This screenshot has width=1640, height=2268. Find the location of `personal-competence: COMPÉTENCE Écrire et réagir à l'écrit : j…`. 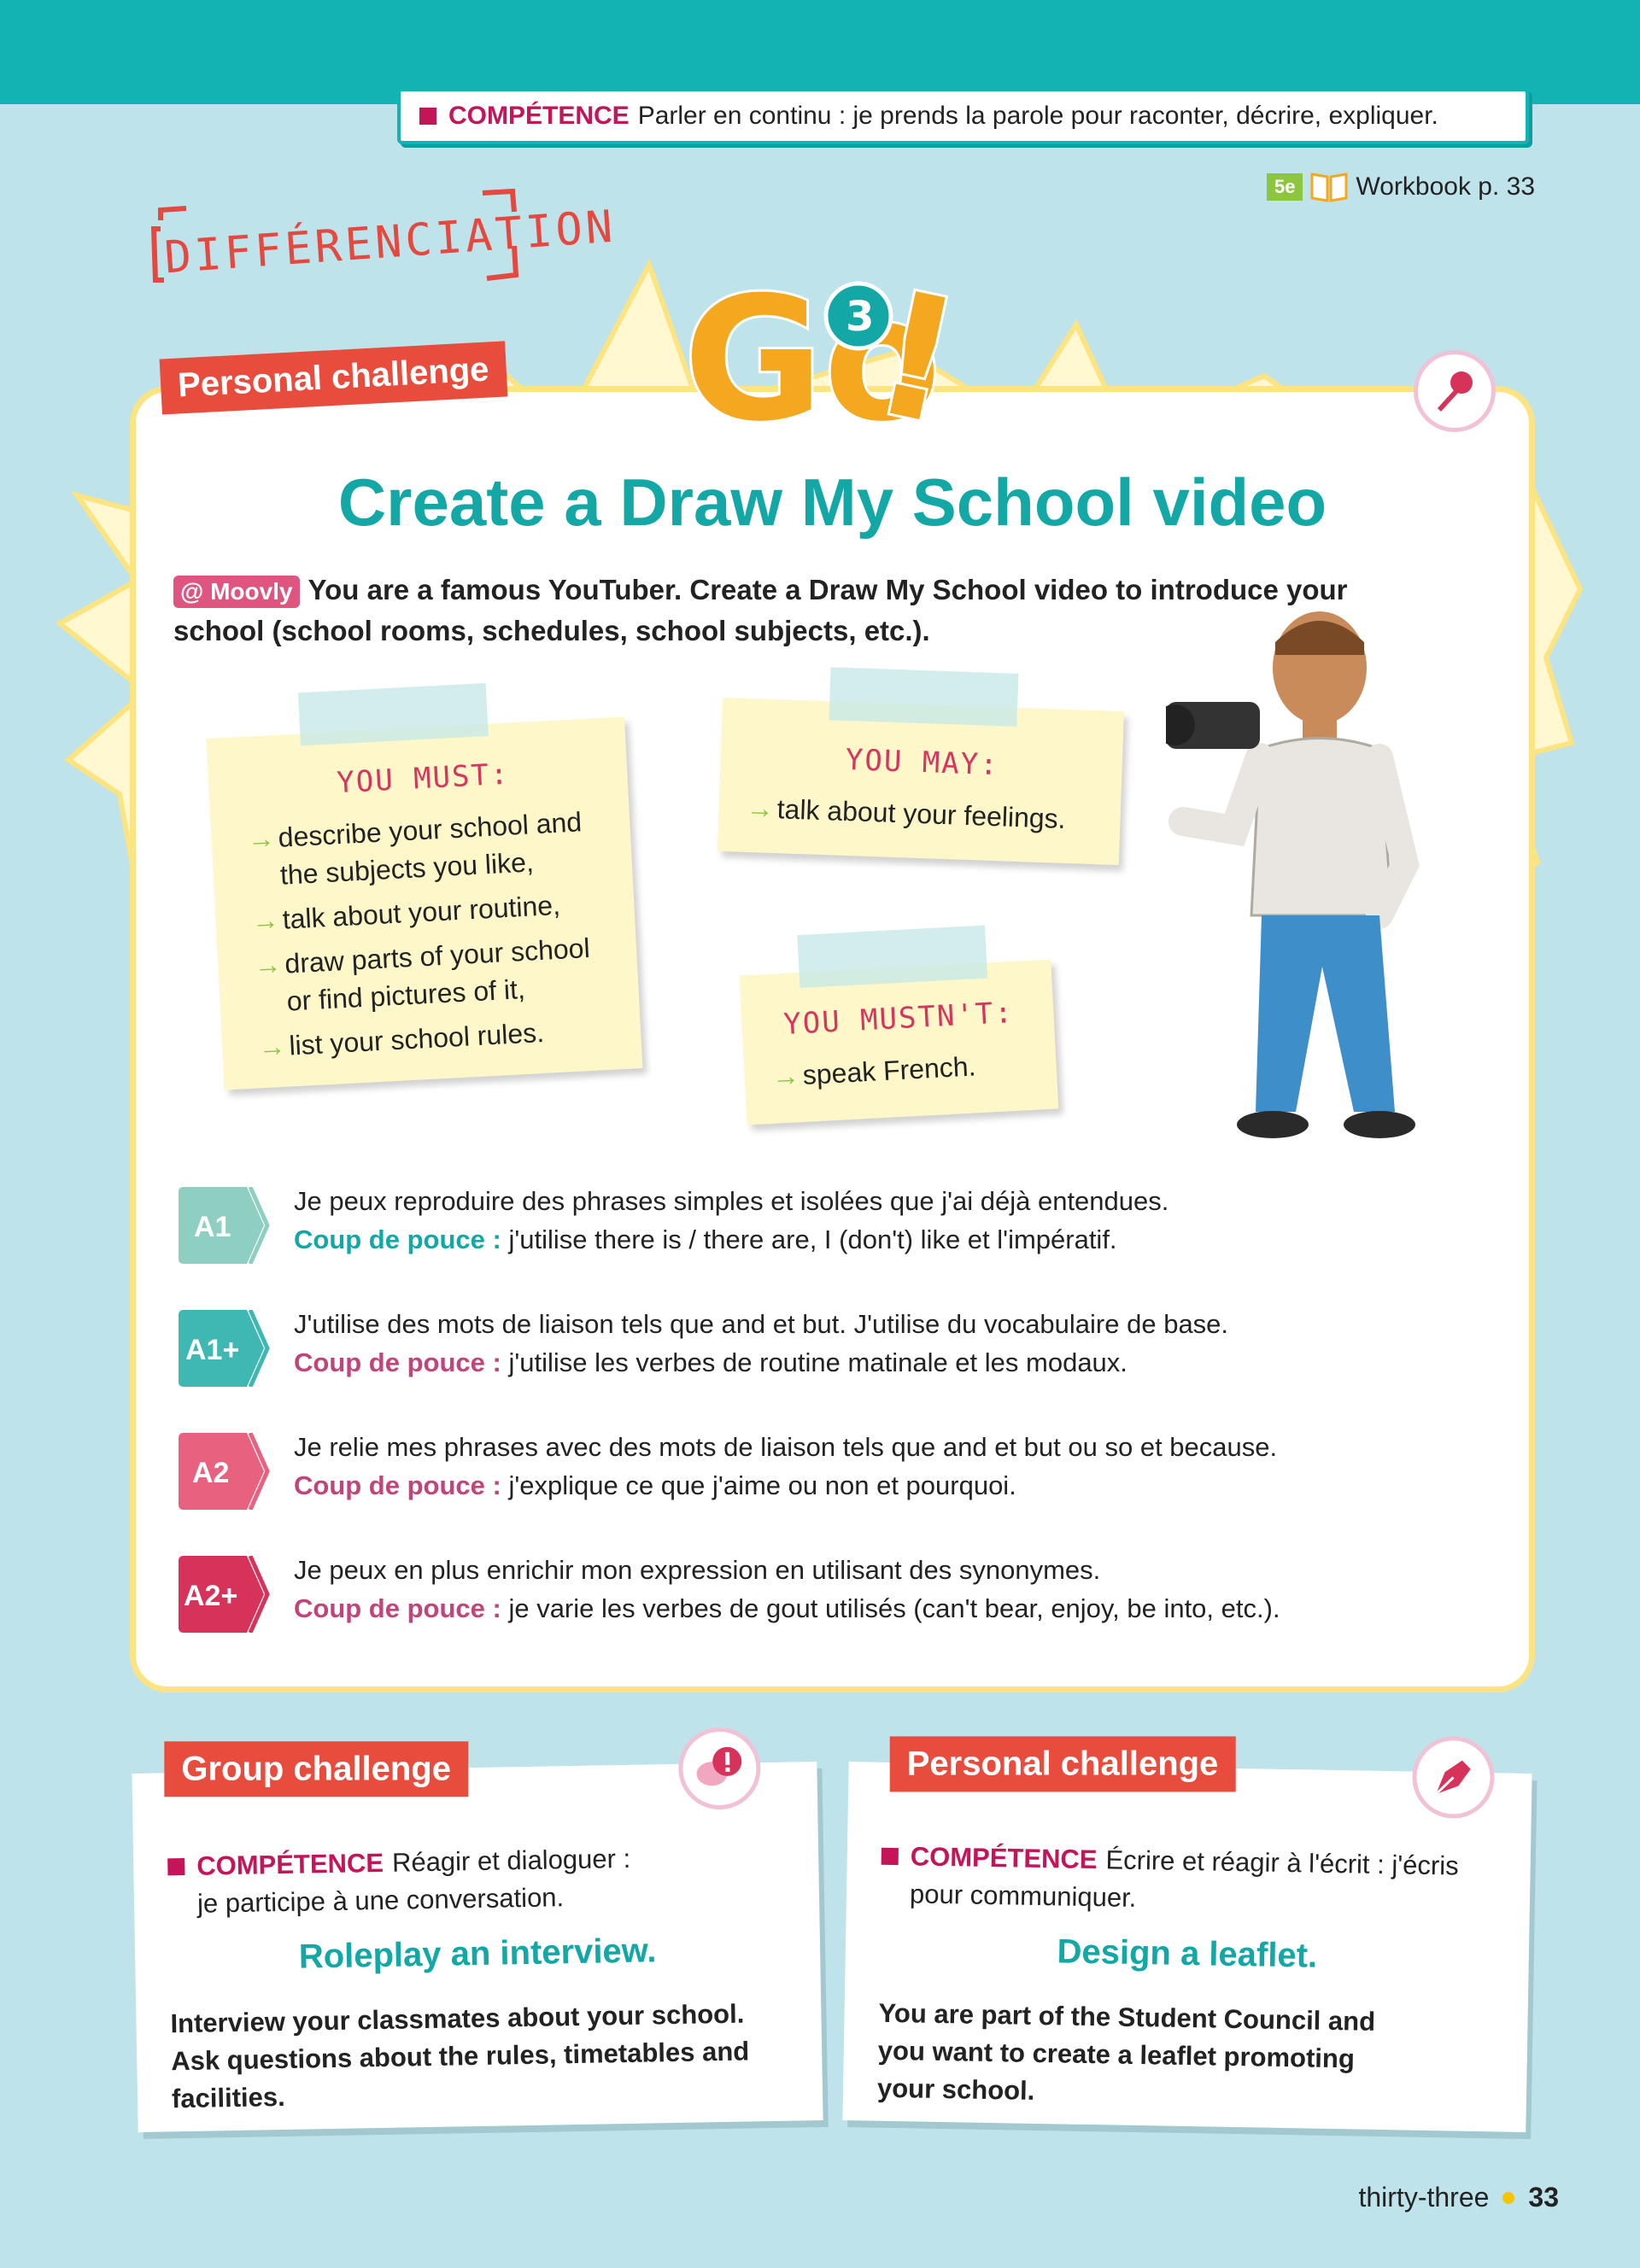

personal-competence: COMPÉTENCE Écrire et réagir à l'écrit : j… is located at coordinates (1170, 1880).